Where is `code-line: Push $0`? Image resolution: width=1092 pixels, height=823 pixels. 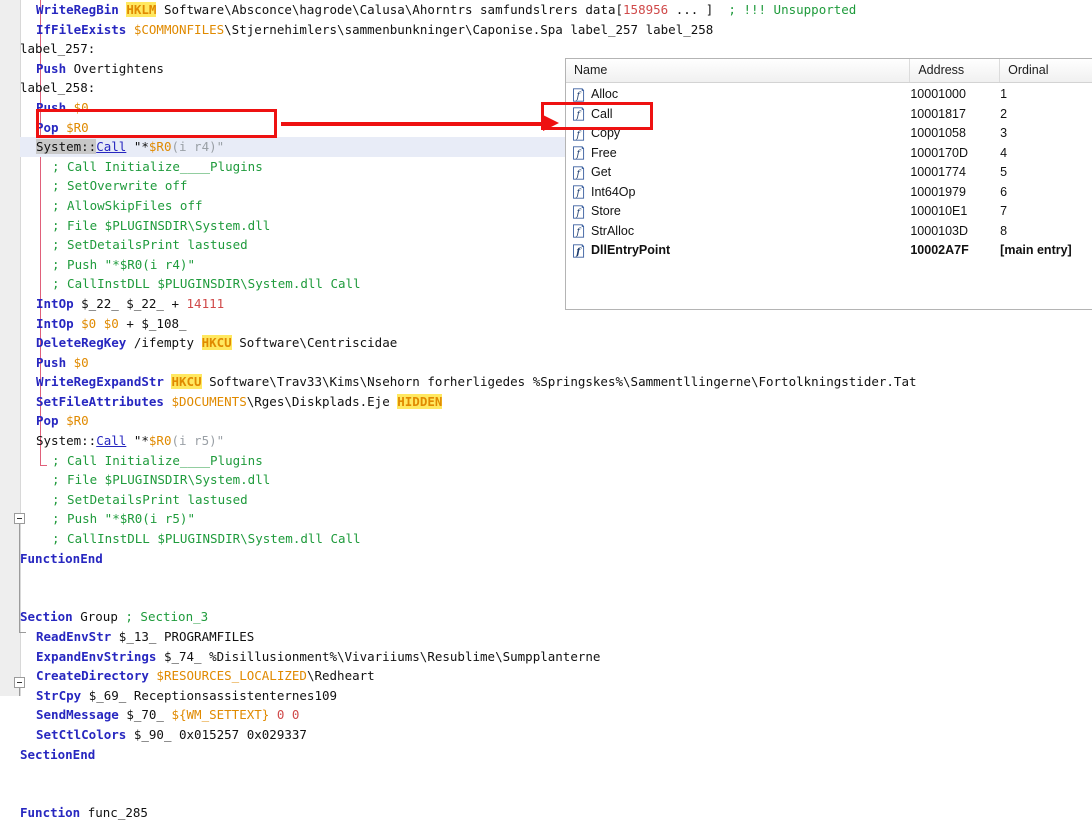
code-line: Push $0 is located at coordinates (556, 363).